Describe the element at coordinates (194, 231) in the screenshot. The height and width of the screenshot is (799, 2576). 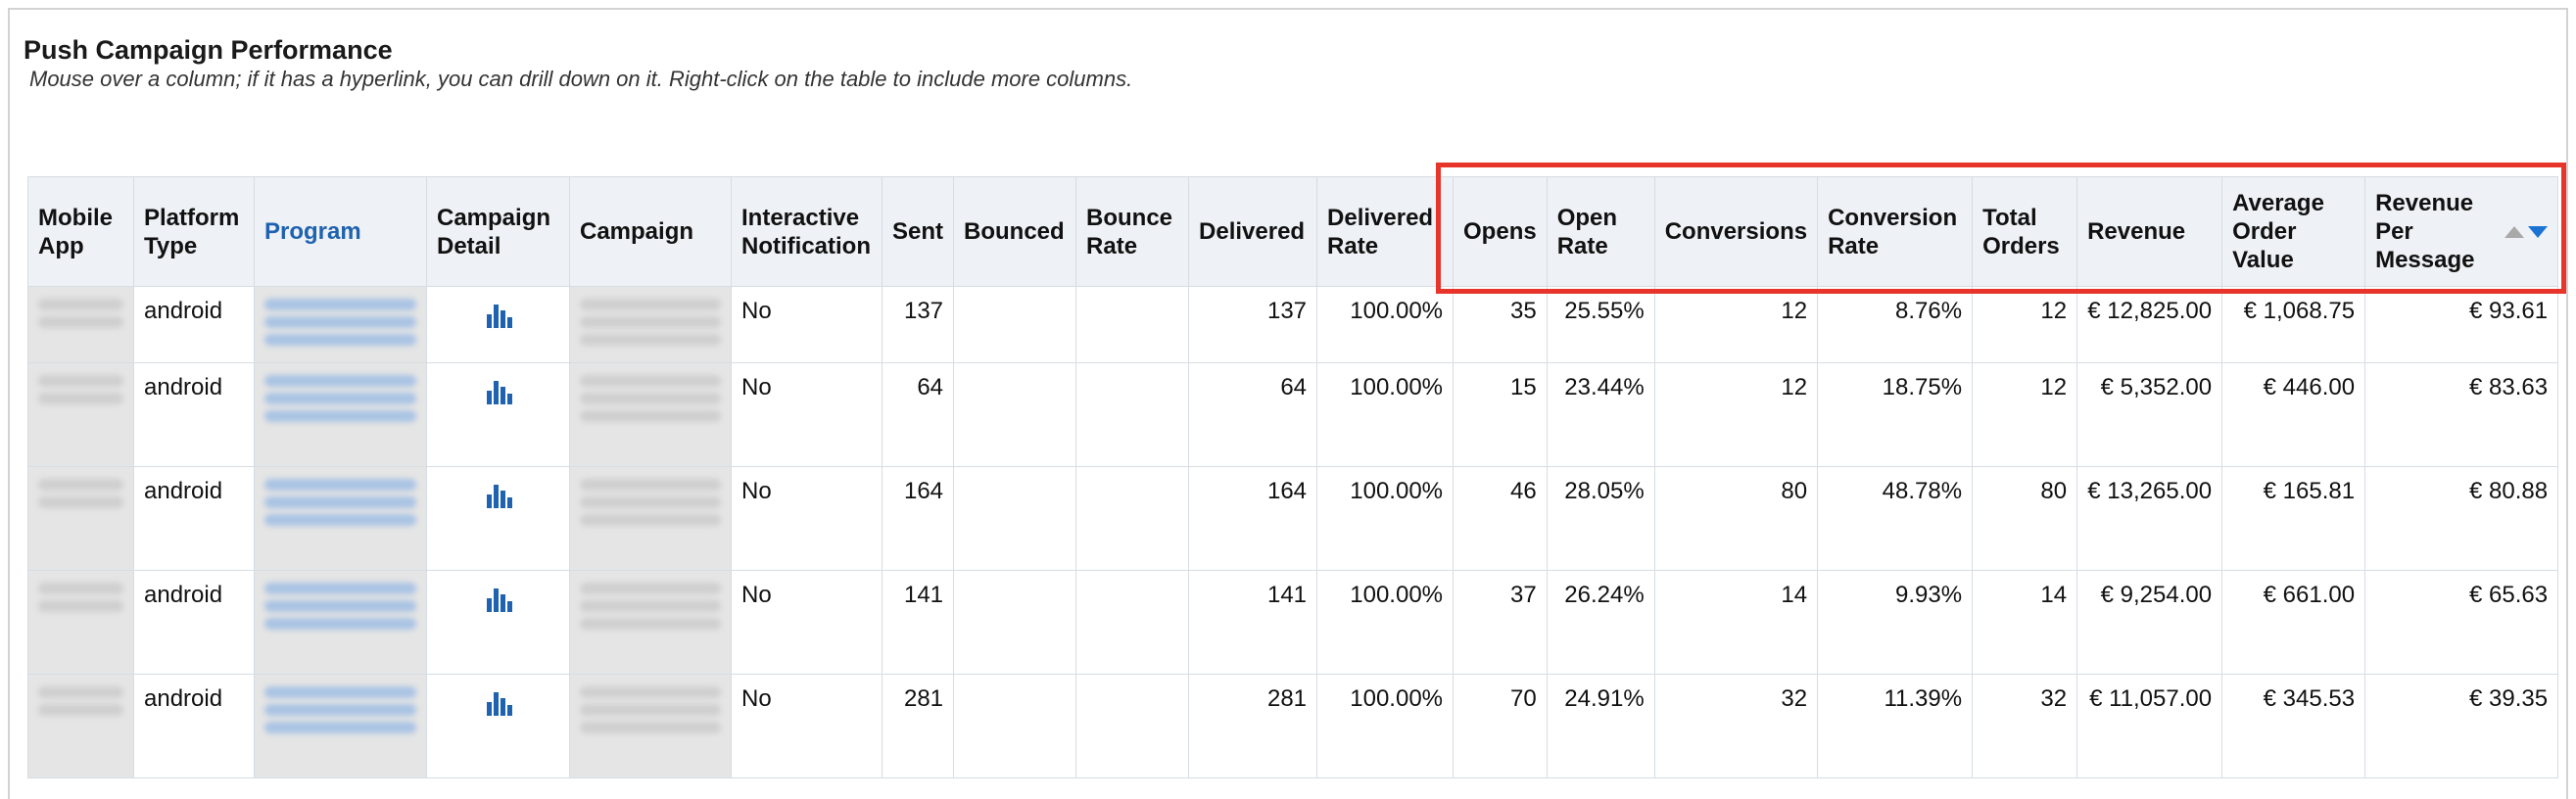
I see `col-header-platform-type: Platform Type` at that location.